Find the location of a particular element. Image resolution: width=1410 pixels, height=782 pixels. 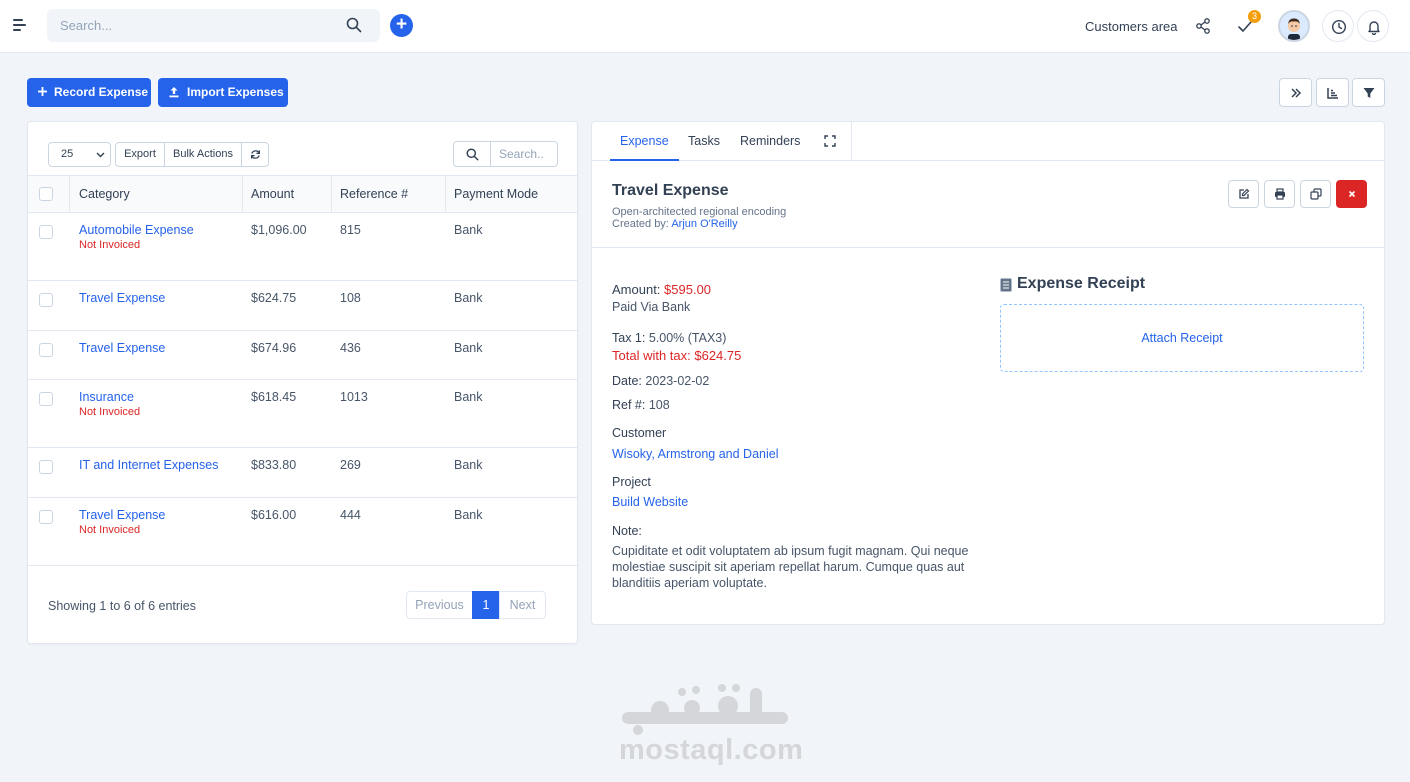

created-by-link: Arjun O'Reilly is located at coordinates (704, 224).